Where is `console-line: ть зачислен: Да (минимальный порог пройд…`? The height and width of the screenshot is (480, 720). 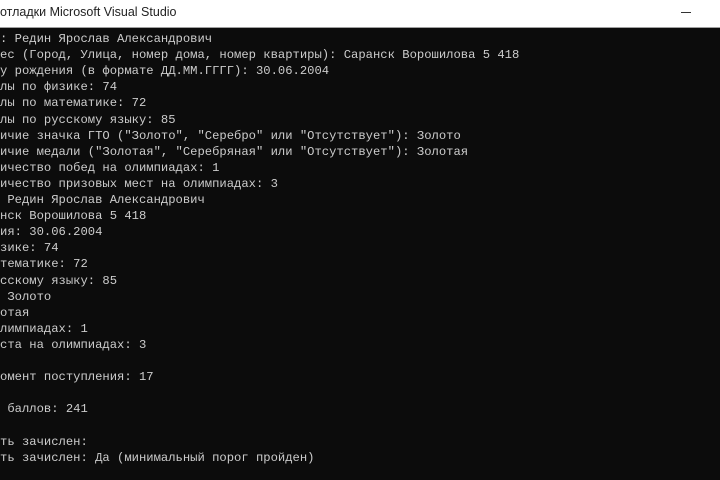 console-line: ть зачислен: Да (минимальный порог пройд… is located at coordinates (157, 457).